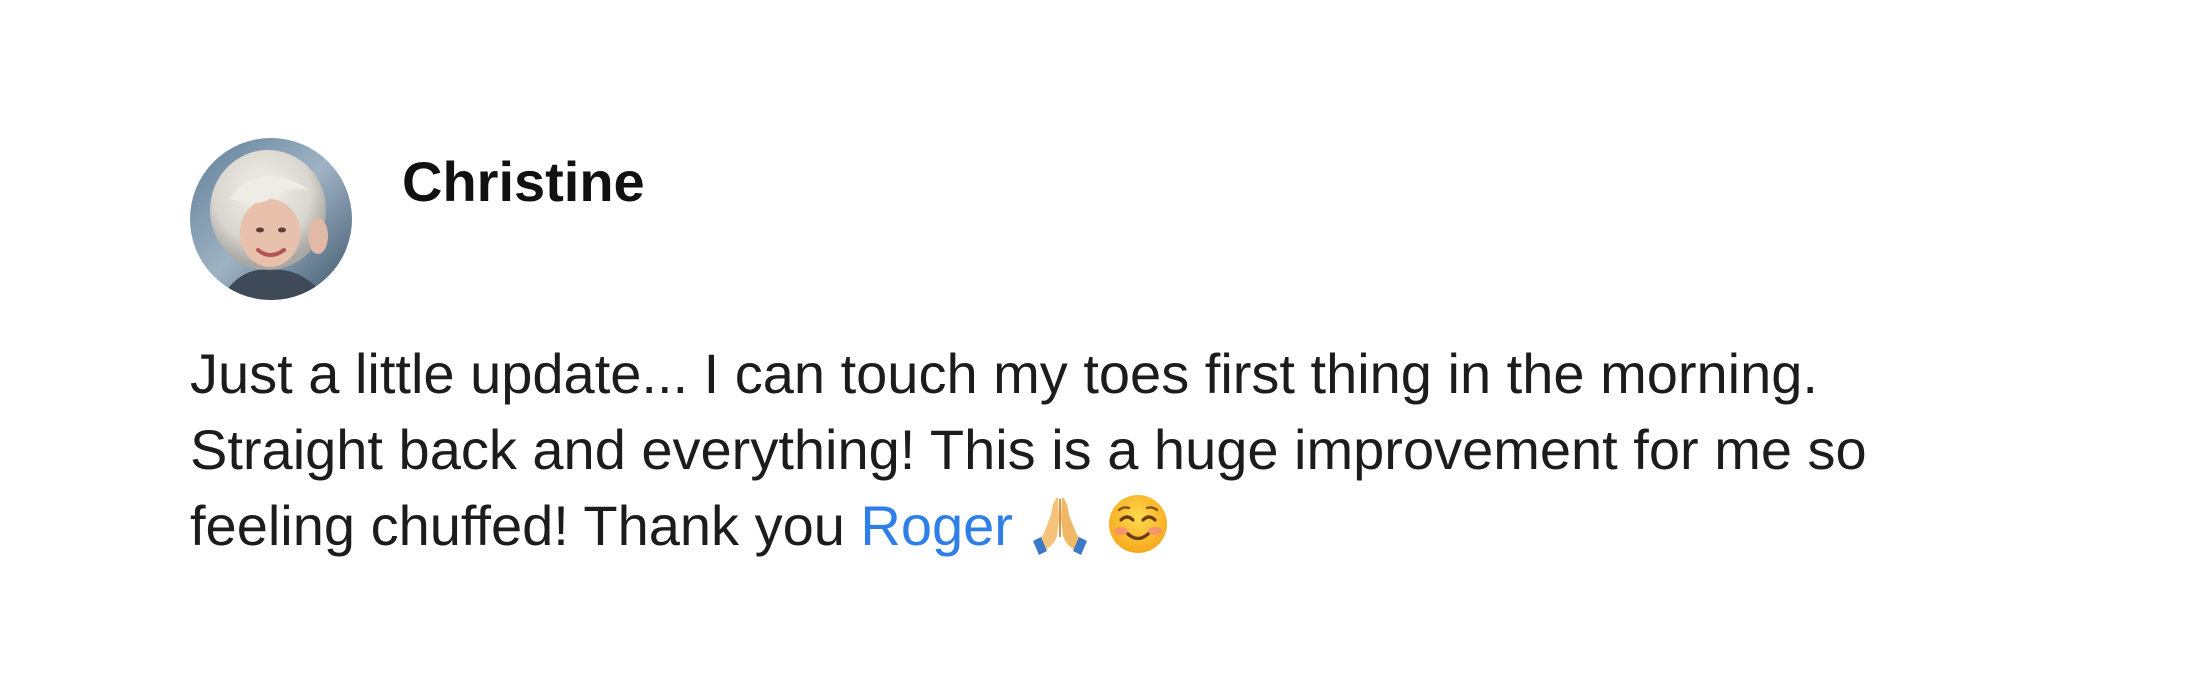  Describe the element at coordinates (523, 181) in the screenshot. I see `author-name: Christine` at that location.